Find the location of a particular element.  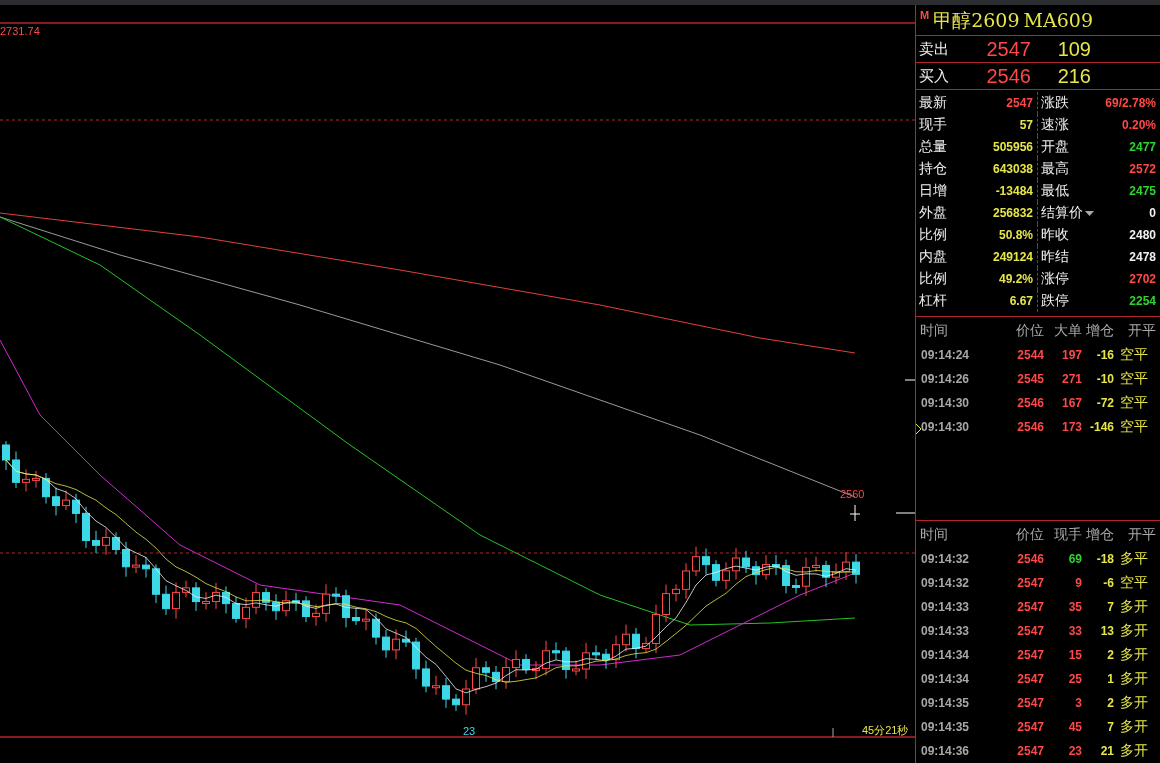

stat-value: 0 is located at coordinates (1152, 213).